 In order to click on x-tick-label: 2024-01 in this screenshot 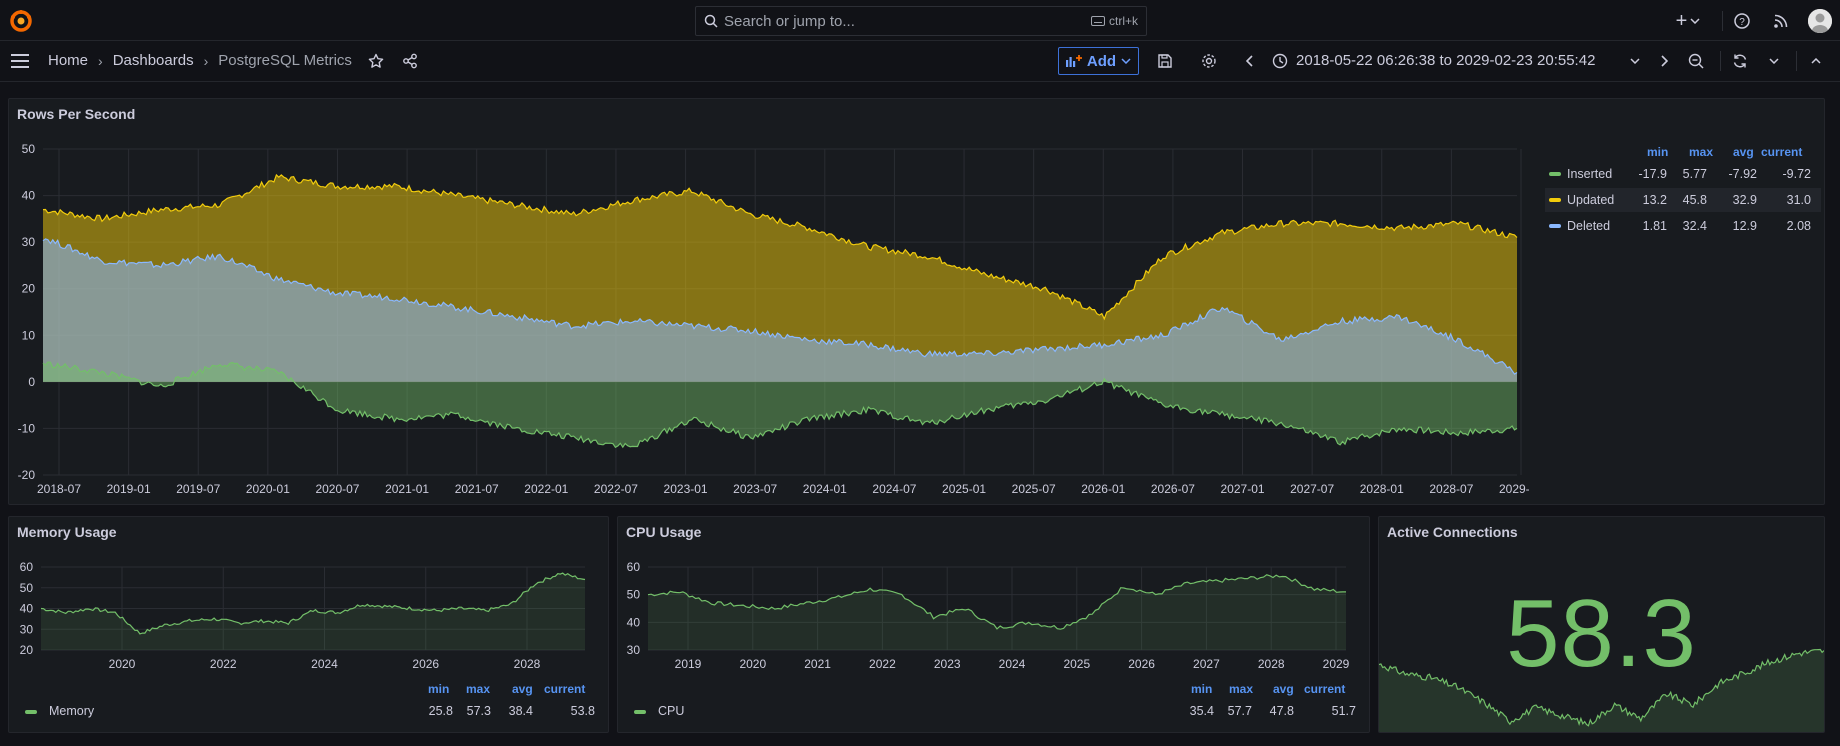, I will do `click(825, 489)`.